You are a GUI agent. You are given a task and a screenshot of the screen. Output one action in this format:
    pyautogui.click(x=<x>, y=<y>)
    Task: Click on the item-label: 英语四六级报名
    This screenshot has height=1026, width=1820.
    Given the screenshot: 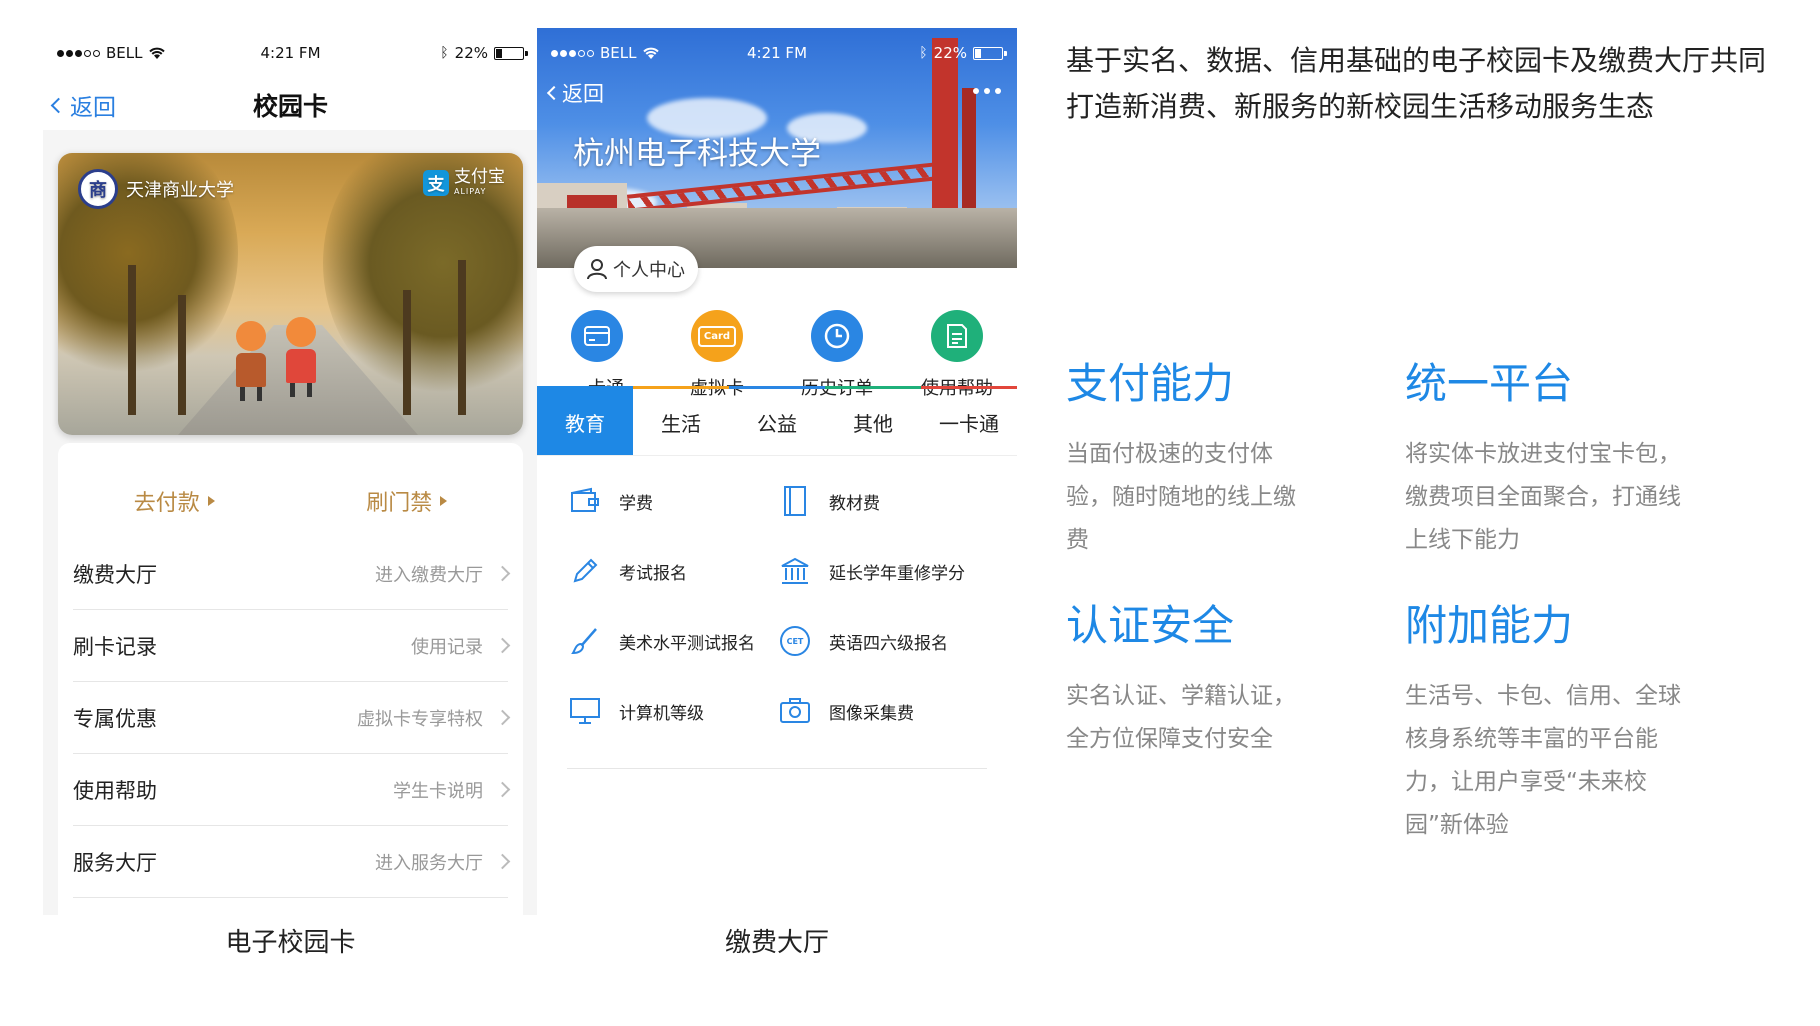 What is the action you would take?
    pyautogui.click(x=888, y=643)
    